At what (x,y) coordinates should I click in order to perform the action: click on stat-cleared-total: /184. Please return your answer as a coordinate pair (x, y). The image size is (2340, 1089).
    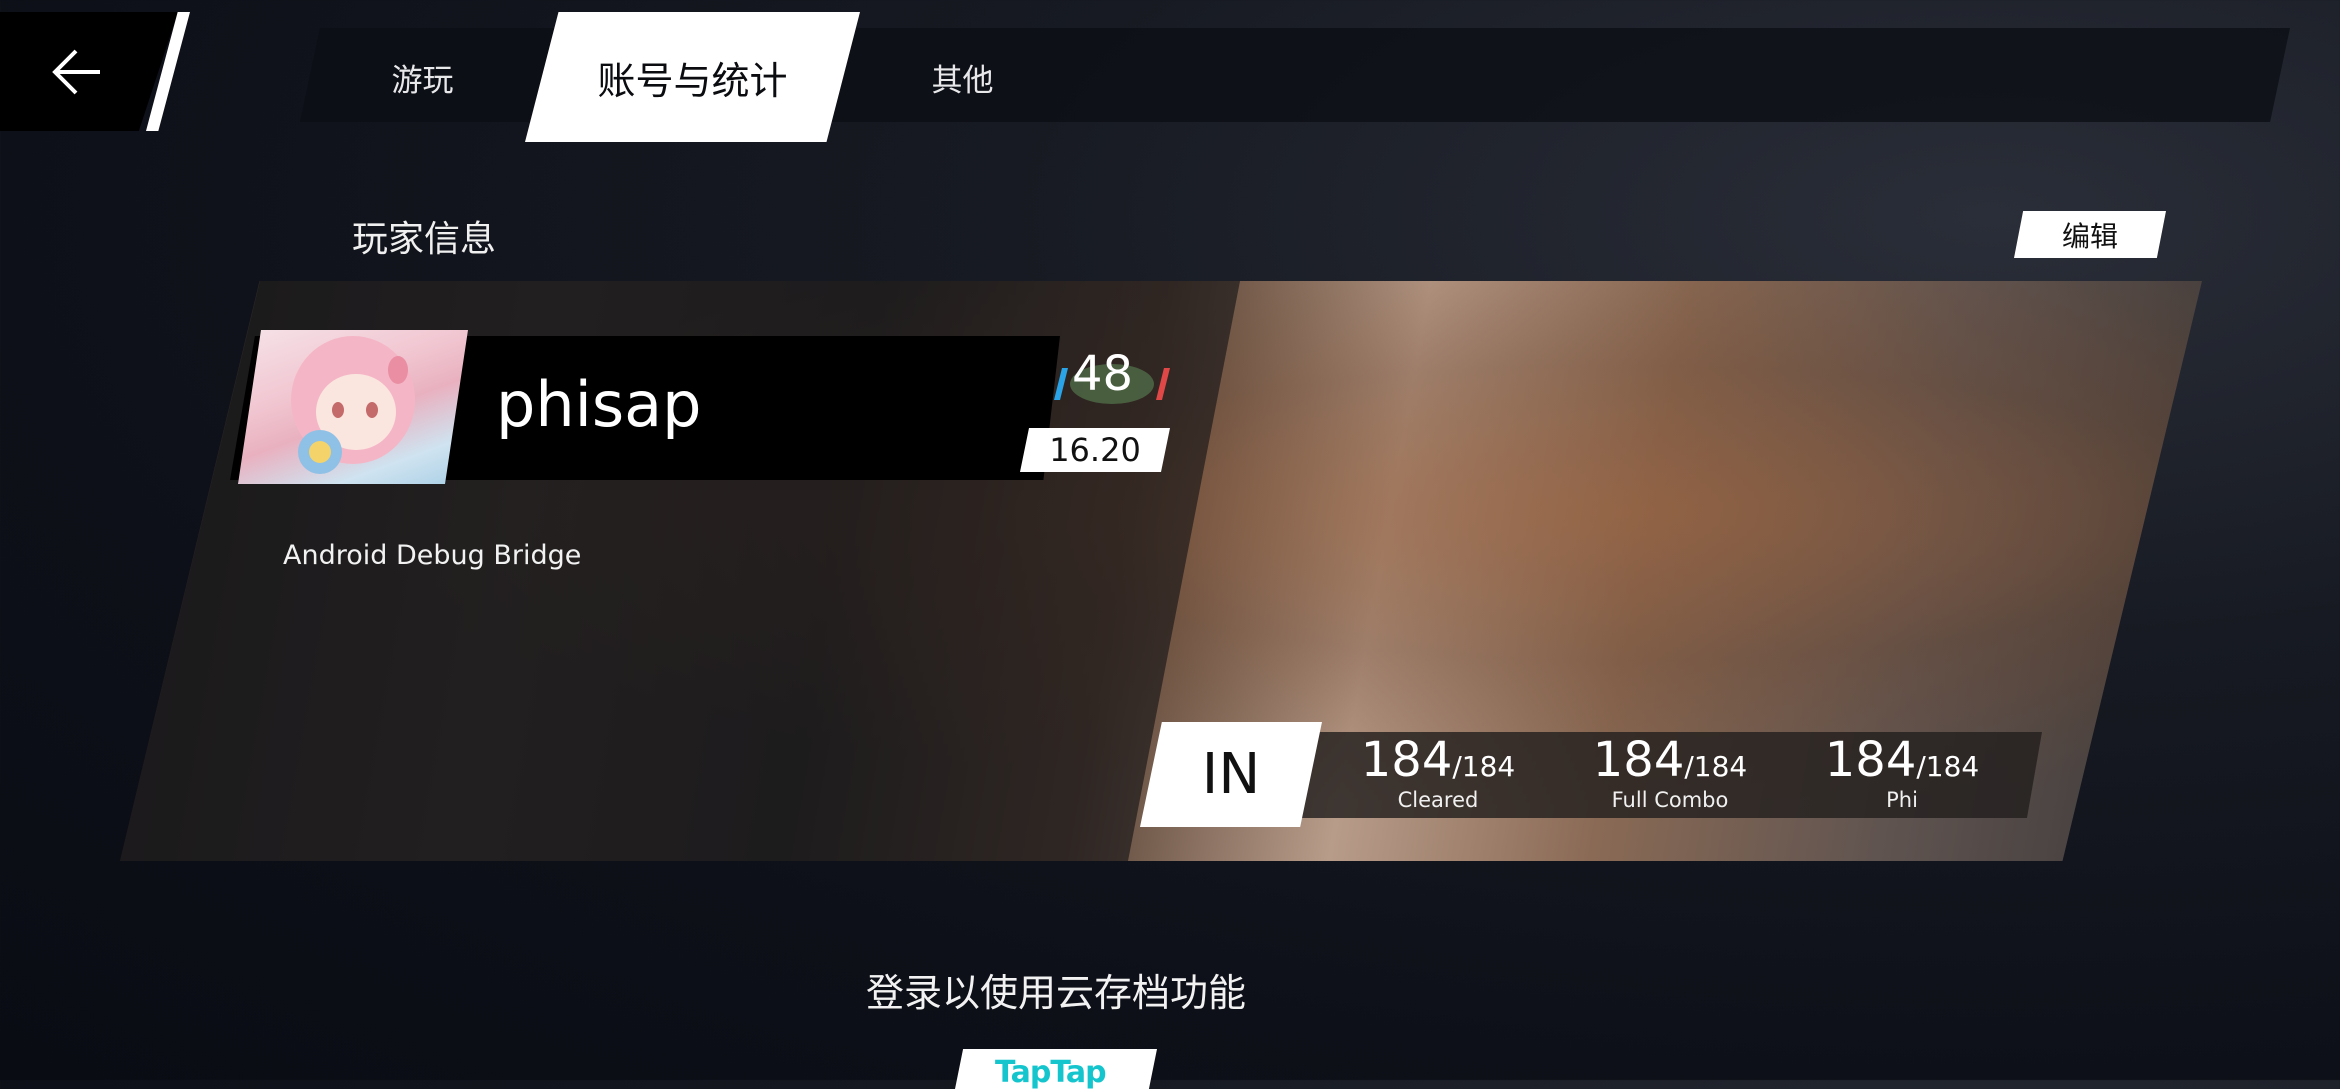
    Looking at the image, I should click on (1484, 766).